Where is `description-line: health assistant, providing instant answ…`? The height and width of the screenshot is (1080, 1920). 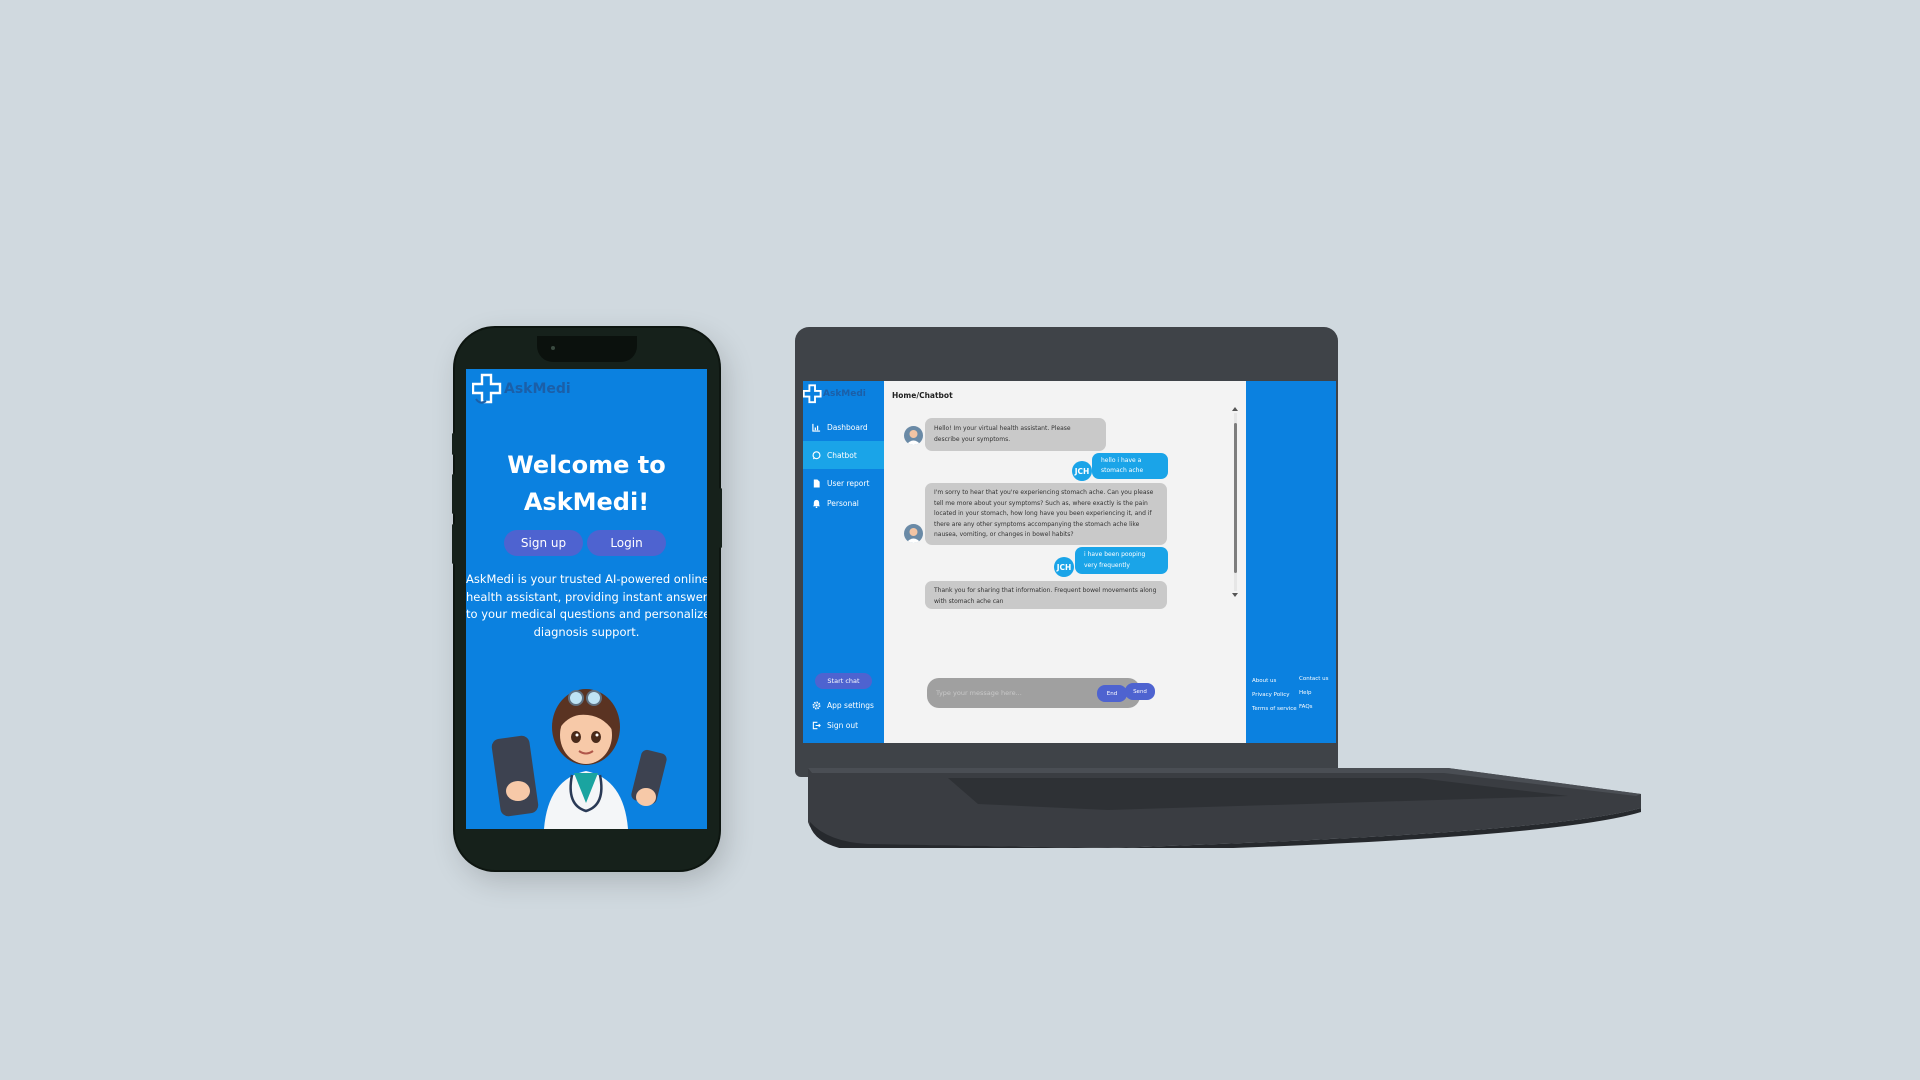 description-line: health assistant, providing instant answ… is located at coordinates (586, 596).